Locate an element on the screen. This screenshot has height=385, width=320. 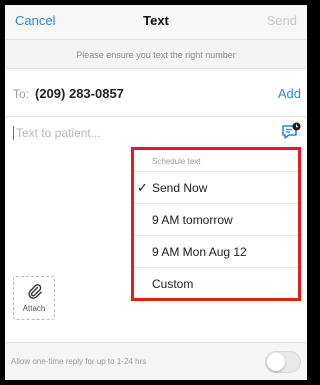
send-button: Send is located at coordinates (282, 20).